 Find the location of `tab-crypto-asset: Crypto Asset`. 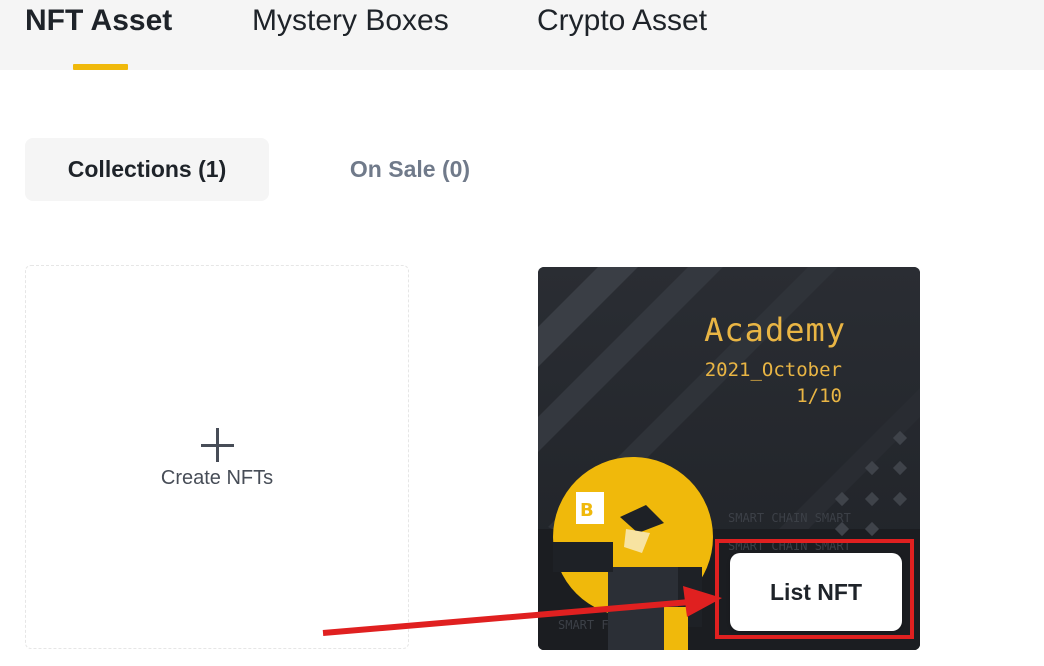

tab-crypto-asset: Crypto Asset is located at coordinates (622, 21).